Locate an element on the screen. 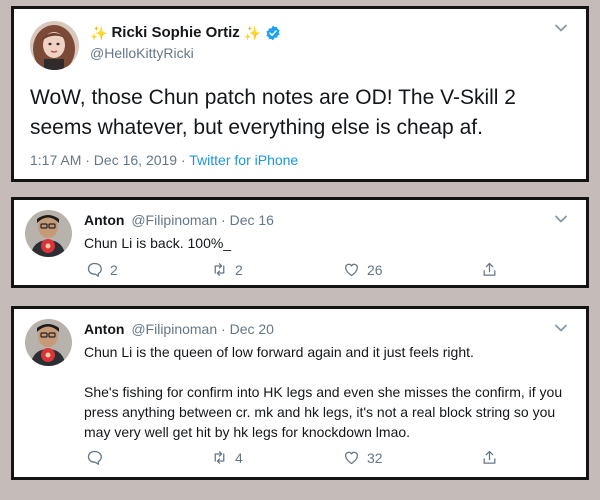 This screenshot has width=600, height=500. tweet-actions: 2 2 26 is located at coordinates (291, 270).